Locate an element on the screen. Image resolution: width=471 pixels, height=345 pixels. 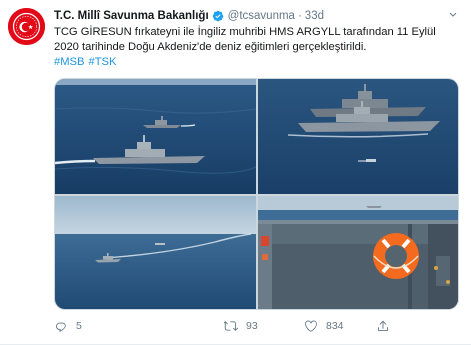
avatar is located at coordinates (26, 26).